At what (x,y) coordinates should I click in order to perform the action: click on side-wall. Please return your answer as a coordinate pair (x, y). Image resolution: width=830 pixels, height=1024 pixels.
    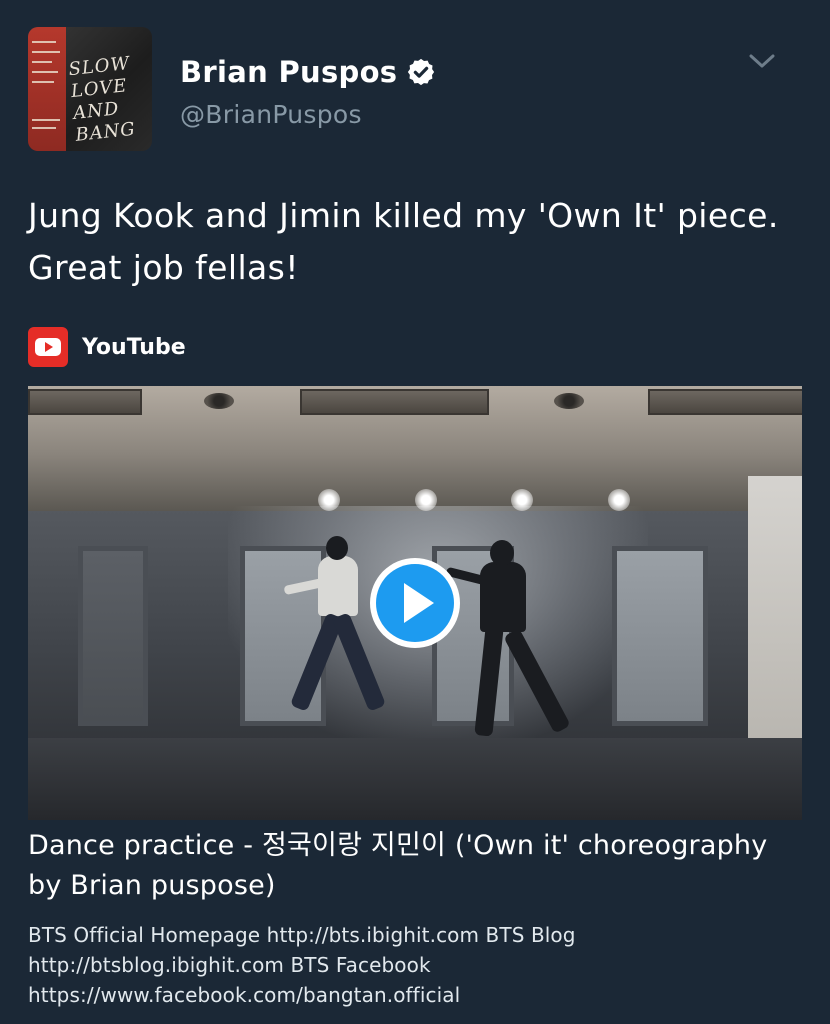
    Looking at the image, I should click on (775, 608).